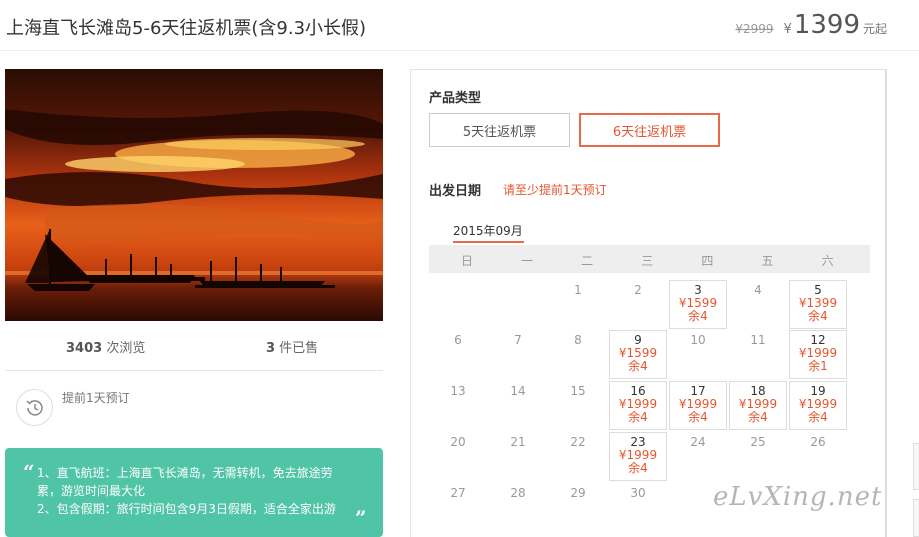 This screenshot has width=919, height=537. Describe the element at coordinates (638, 290) in the screenshot. I see `day-number: 2` at that location.